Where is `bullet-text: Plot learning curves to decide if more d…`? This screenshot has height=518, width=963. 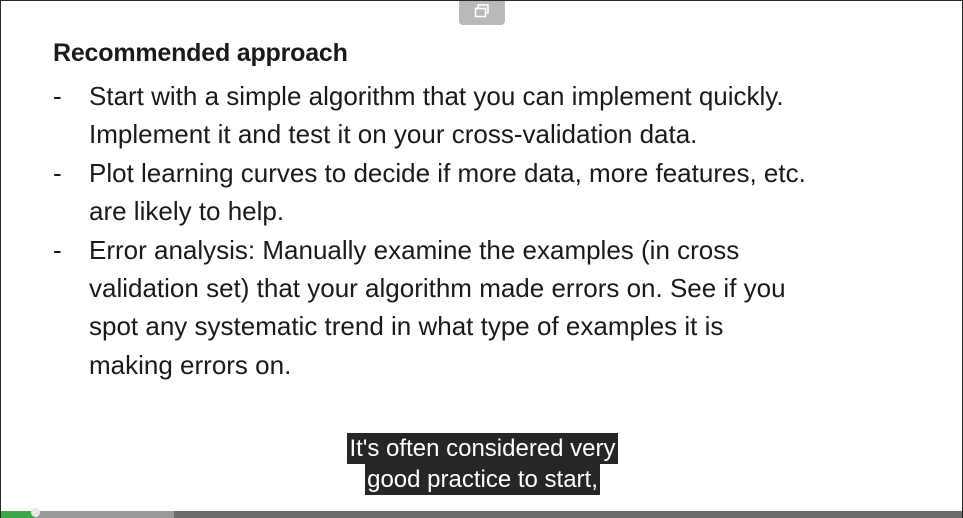
bullet-text: Plot learning curves to decide if more d… is located at coordinates (447, 192).